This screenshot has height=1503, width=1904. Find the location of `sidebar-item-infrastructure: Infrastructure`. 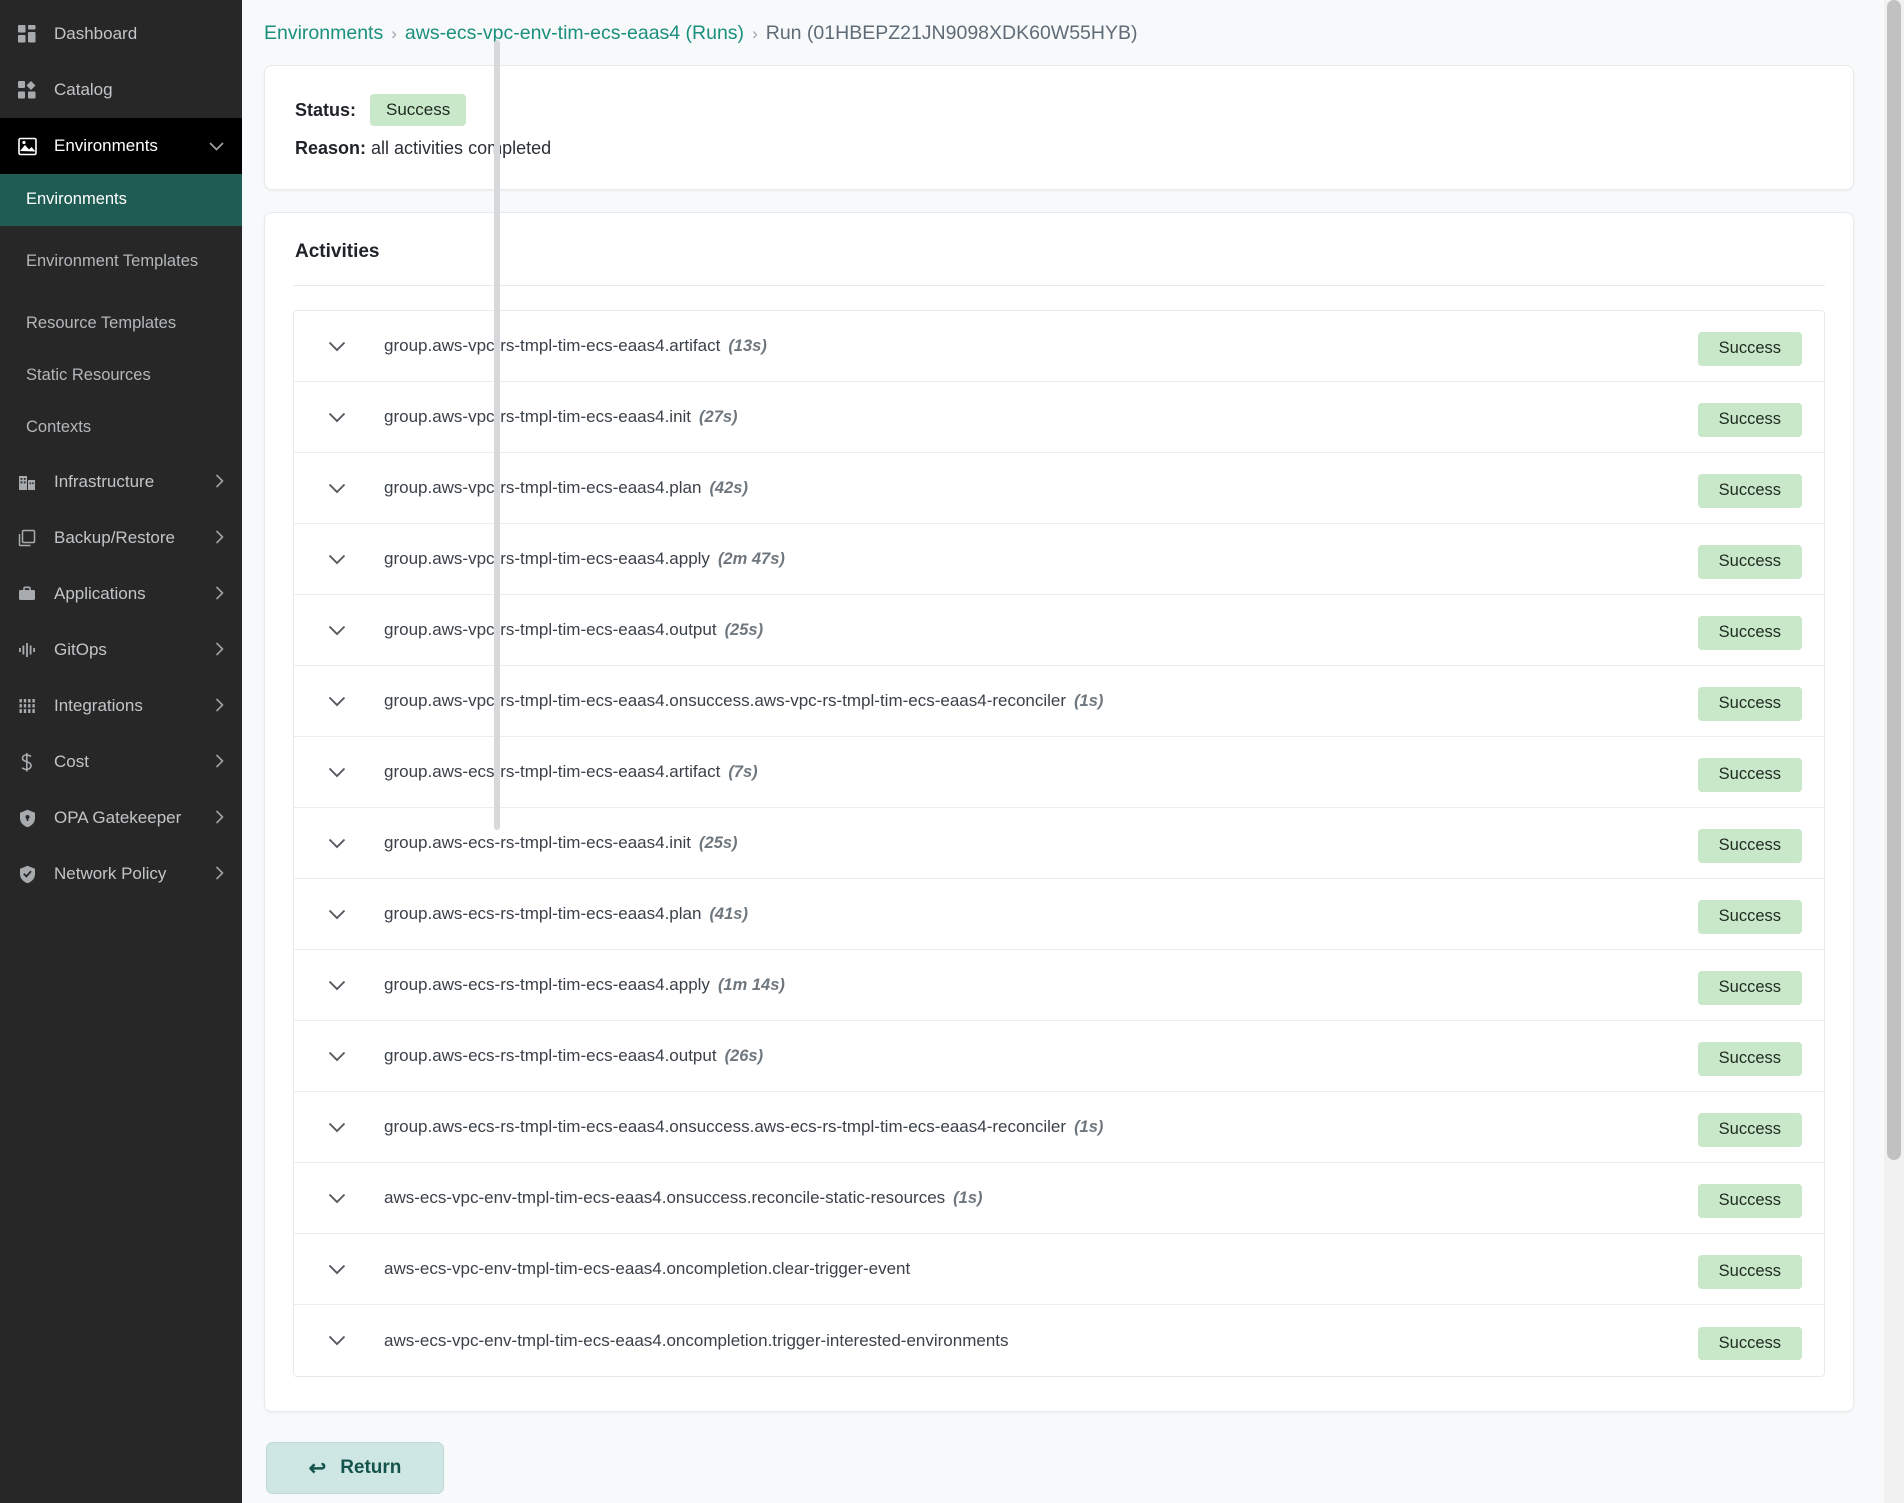

sidebar-item-infrastructure: Infrastructure is located at coordinates (121, 482).